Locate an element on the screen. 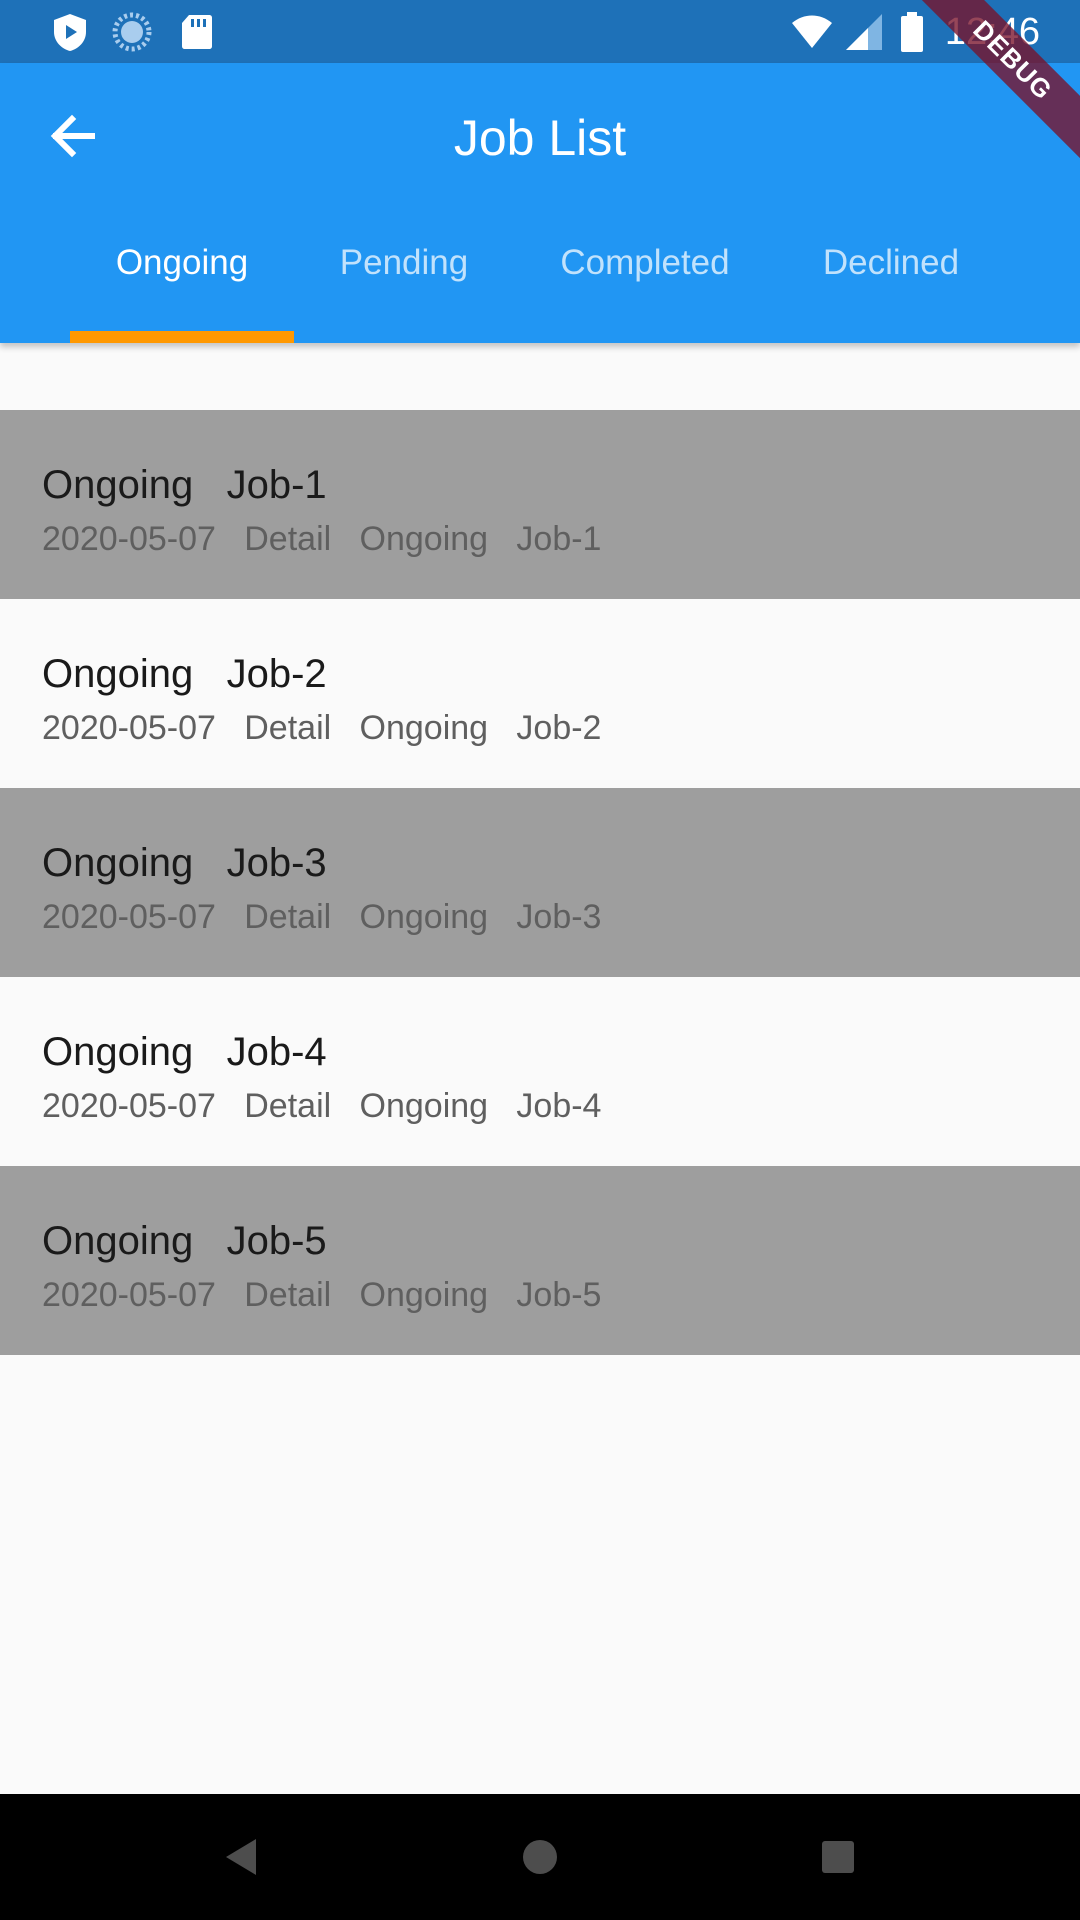 Image resolution: width=1080 pixels, height=1920 pixels. job-subtitle: 2020-05-07 Detail Ongoing Job-2 is located at coordinates (322, 728).